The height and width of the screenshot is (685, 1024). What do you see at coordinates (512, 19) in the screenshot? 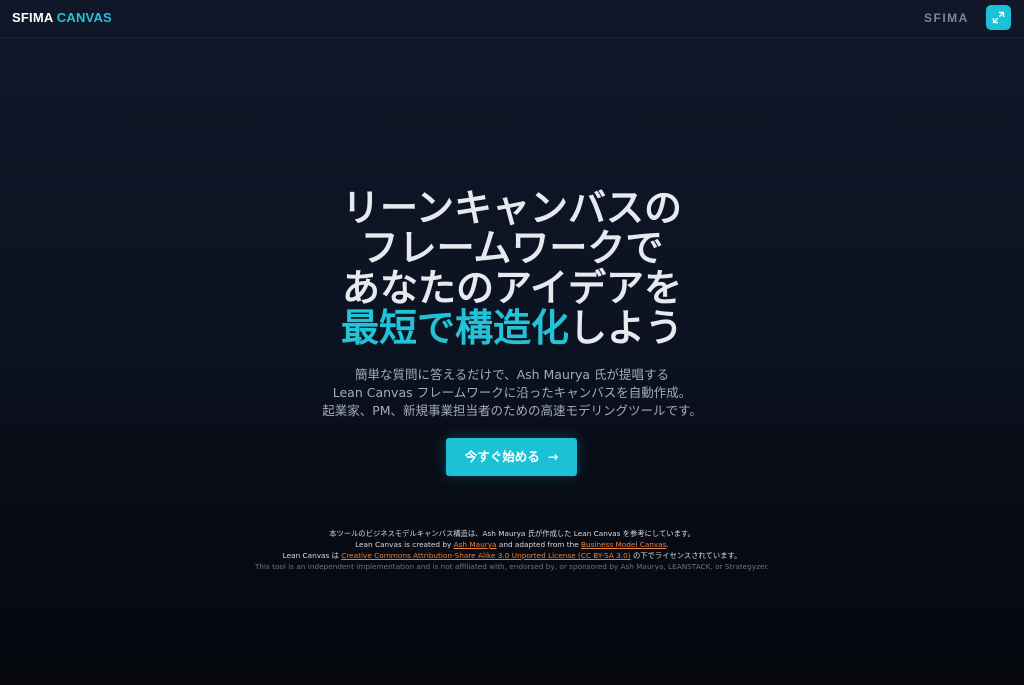
I see `top-bar: SFIMA CANVAS SFIMA` at bounding box center [512, 19].